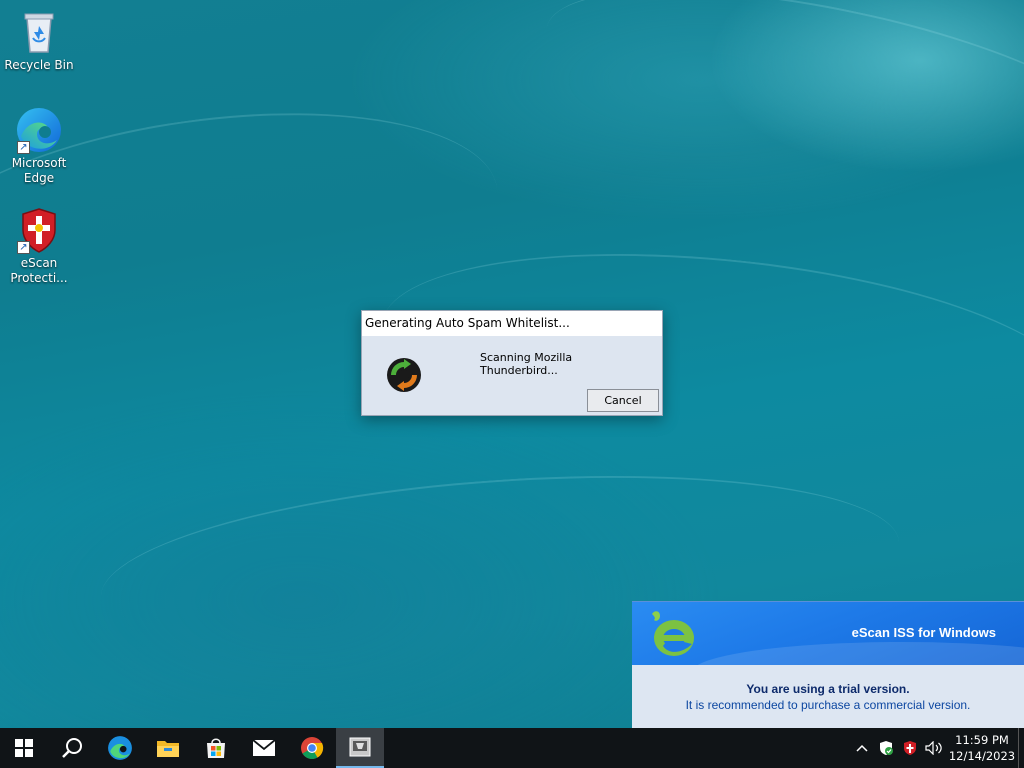 This screenshot has height=768, width=1024. What do you see at coordinates (776, 115) in the screenshot?
I see `wallpaper-wave` at bounding box center [776, 115].